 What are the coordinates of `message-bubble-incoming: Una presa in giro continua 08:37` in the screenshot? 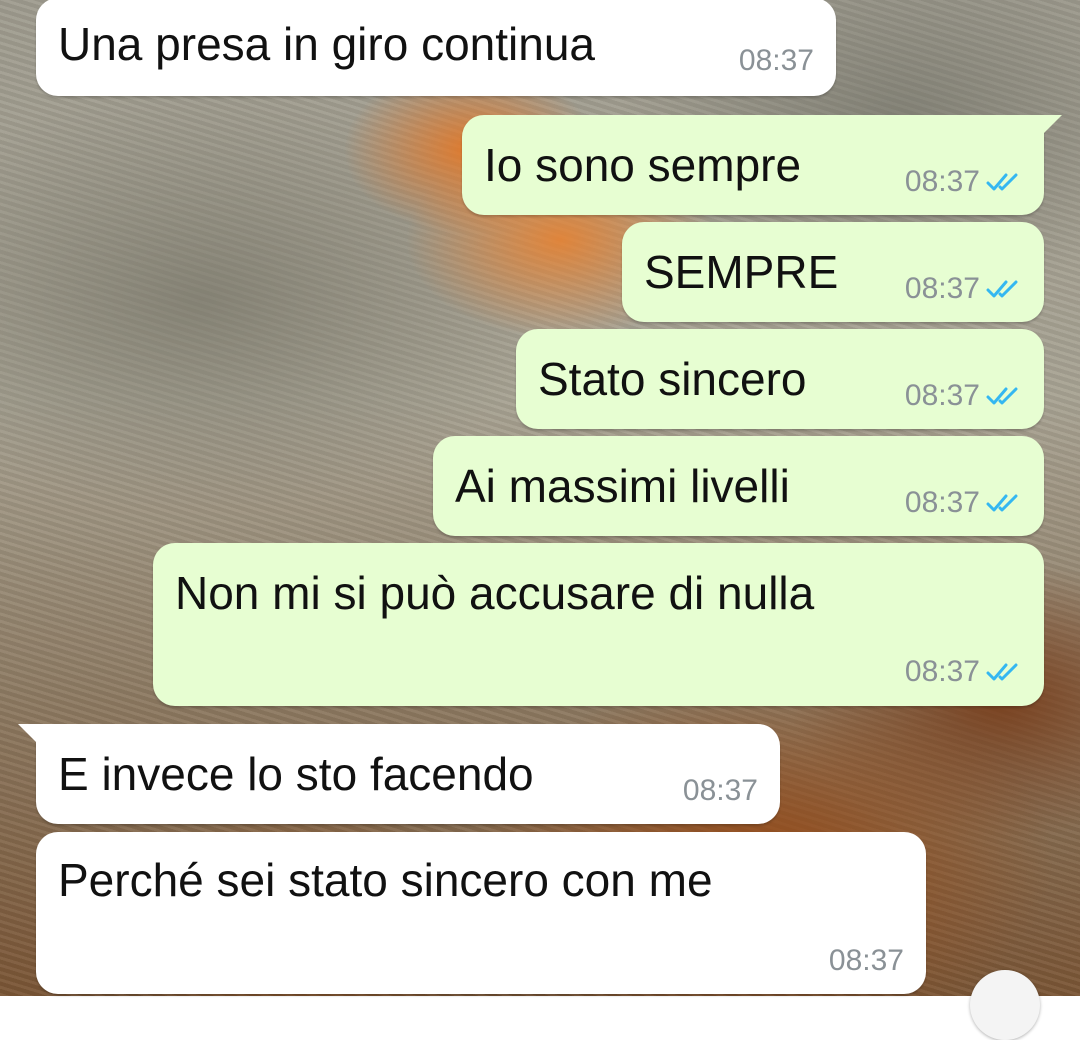 It's located at (436, 48).